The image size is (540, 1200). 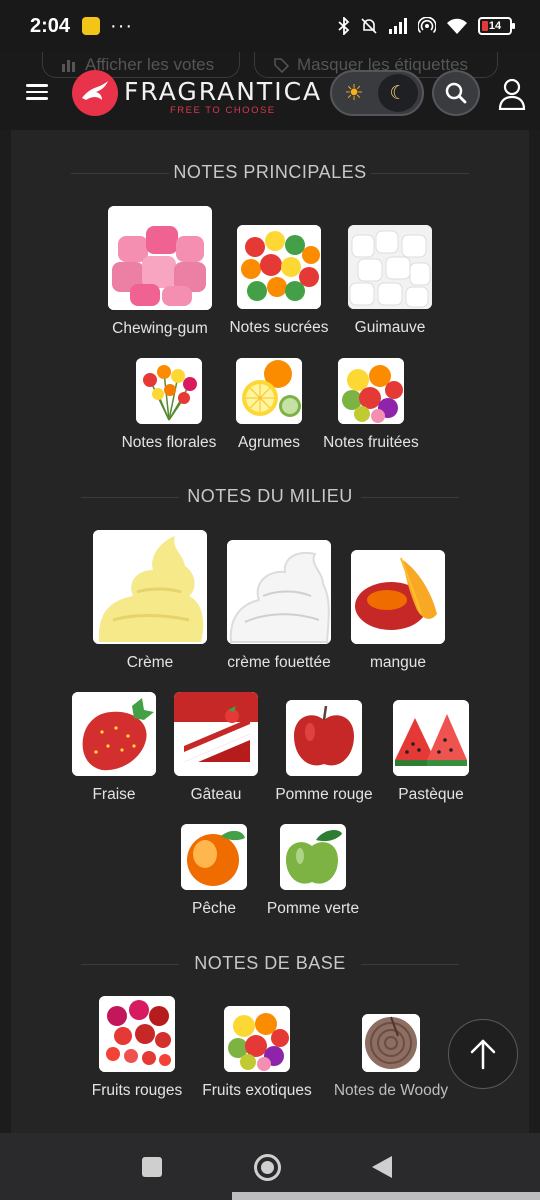 What do you see at coordinates (390, 267) in the screenshot?
I see `marshmallow-image` at bounding box center [390, 267].